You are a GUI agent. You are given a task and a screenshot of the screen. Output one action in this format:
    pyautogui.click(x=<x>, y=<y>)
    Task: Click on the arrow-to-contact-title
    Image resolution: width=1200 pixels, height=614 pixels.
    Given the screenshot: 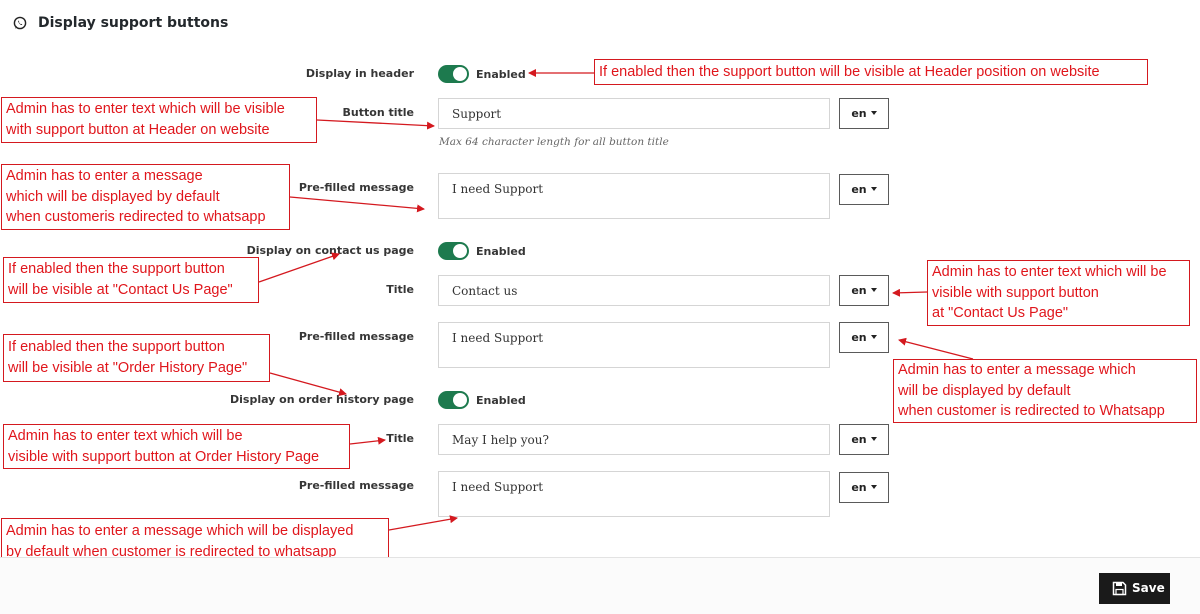 What is the action you would take?
    pyautogui.click(x=910, y=292)
    